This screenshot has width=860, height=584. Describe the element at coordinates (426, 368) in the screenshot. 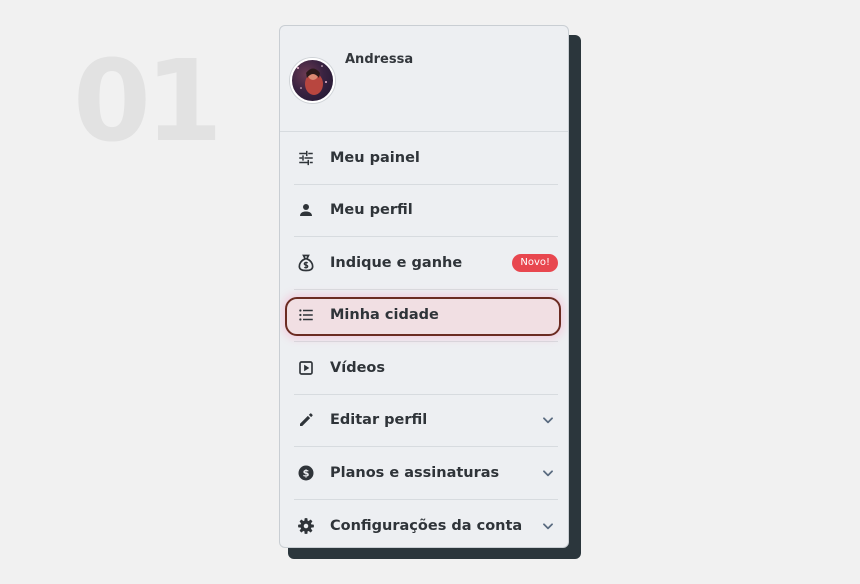

I see `menu-item-videos: Vídeos` at that location.